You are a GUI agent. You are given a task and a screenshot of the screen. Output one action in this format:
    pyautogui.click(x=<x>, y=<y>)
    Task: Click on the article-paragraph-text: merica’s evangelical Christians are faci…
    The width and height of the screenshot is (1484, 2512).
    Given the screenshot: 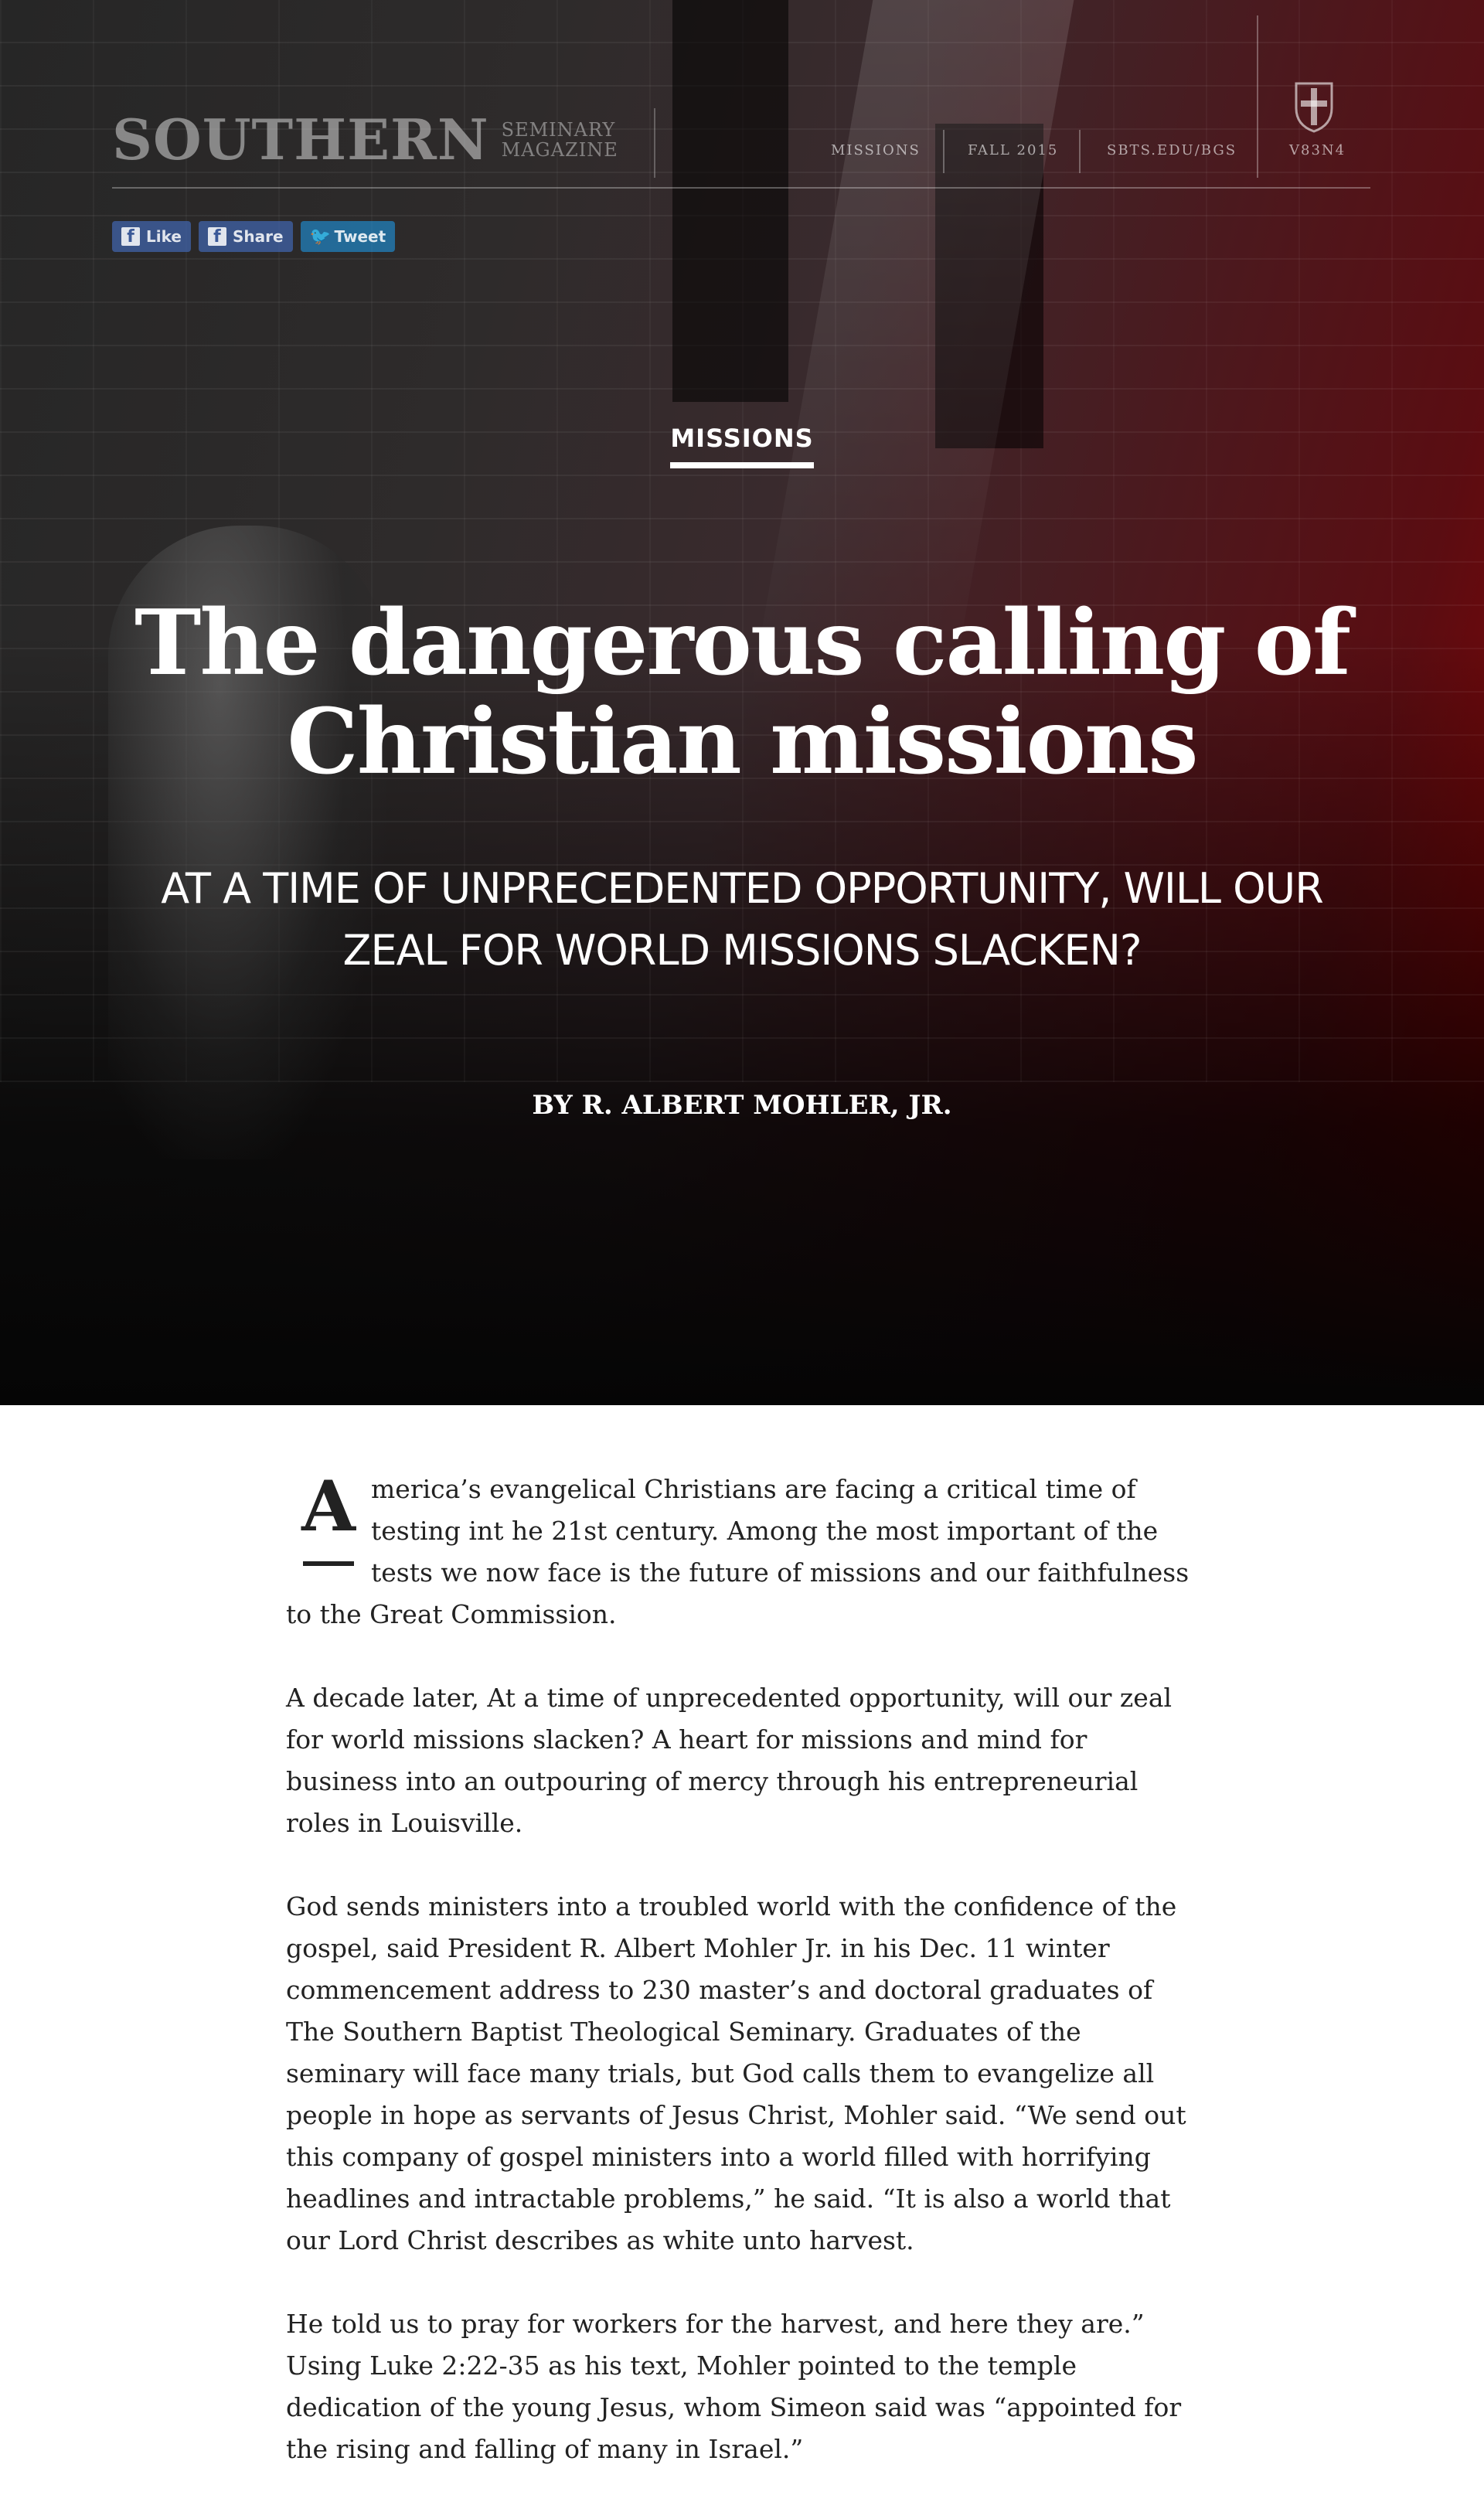 What is the action you would take?
    pyautogui.click(x=738, y=1552)
    